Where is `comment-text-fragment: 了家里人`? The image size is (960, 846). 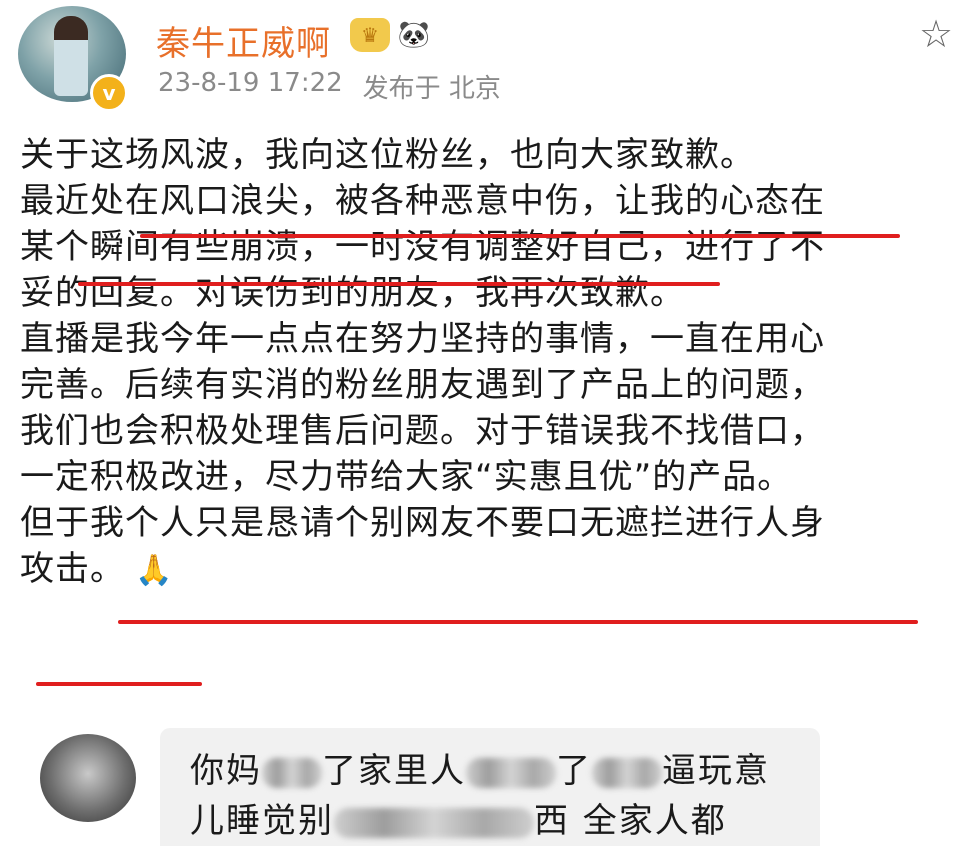
comment-text-fragment: 了家里人 is located at coordinates (394, 771).